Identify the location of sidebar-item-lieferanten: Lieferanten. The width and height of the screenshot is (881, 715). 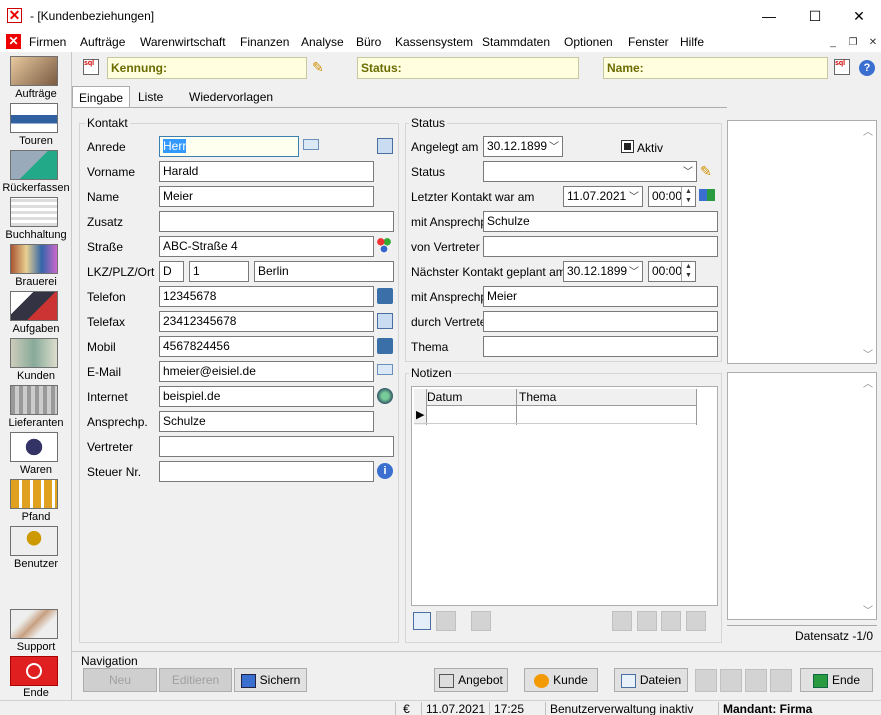
(36, 423).